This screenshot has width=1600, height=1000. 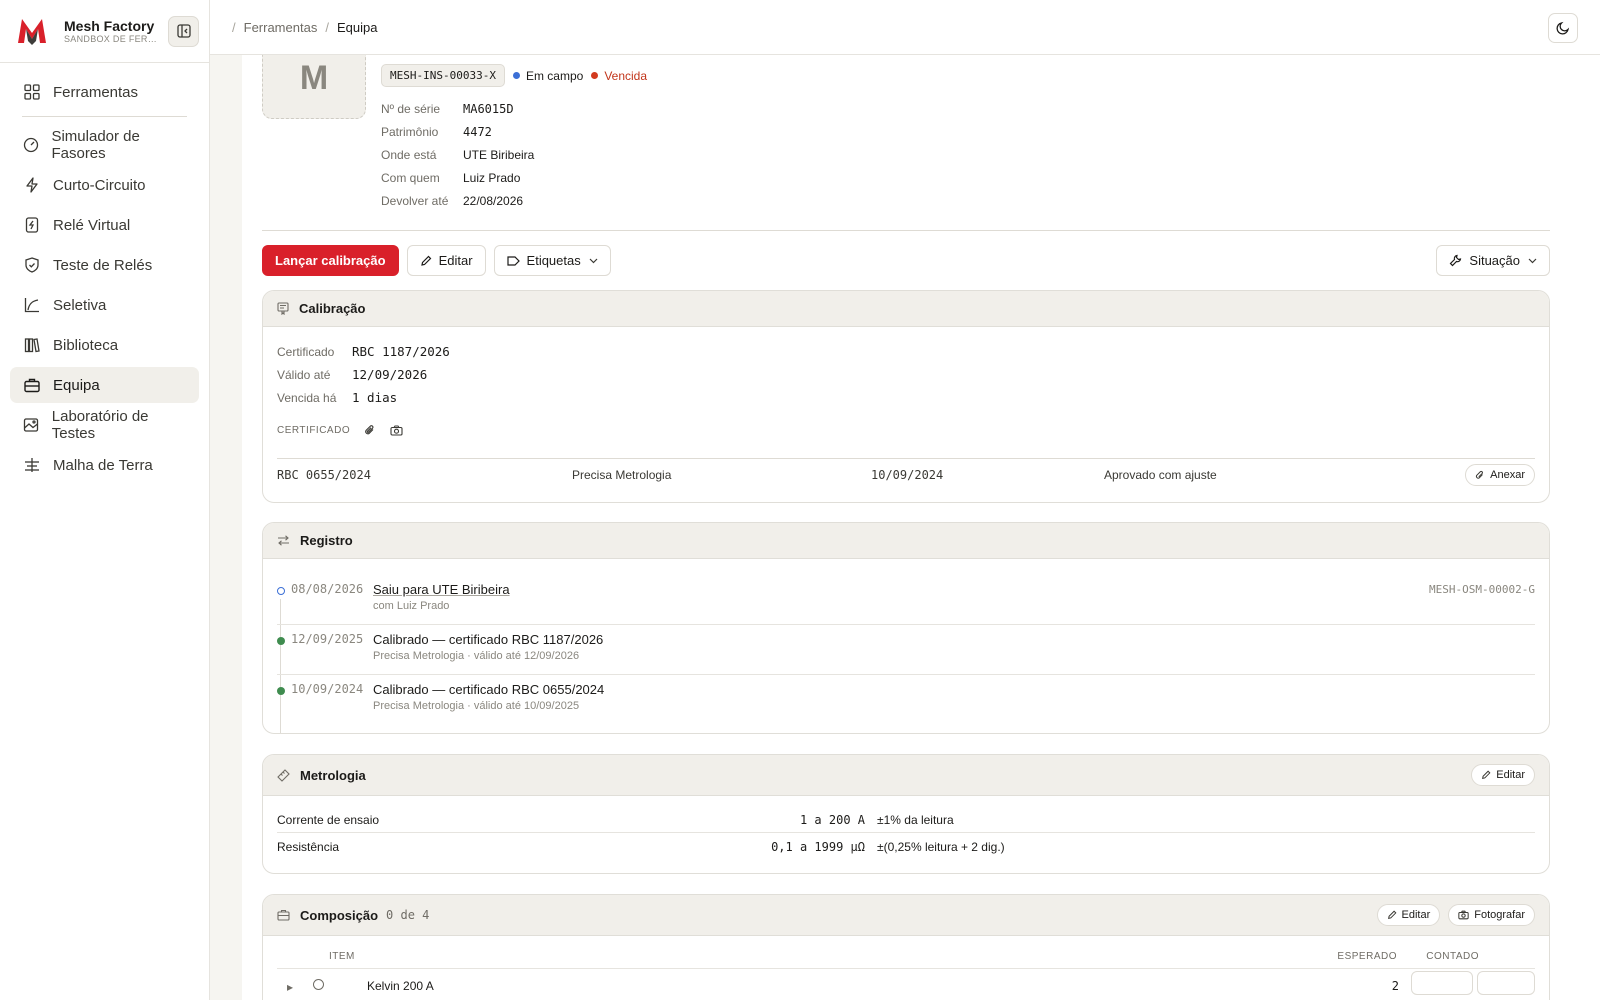 I want to click on field-row: Patrimônio 4472, so click(x=457, y=131).